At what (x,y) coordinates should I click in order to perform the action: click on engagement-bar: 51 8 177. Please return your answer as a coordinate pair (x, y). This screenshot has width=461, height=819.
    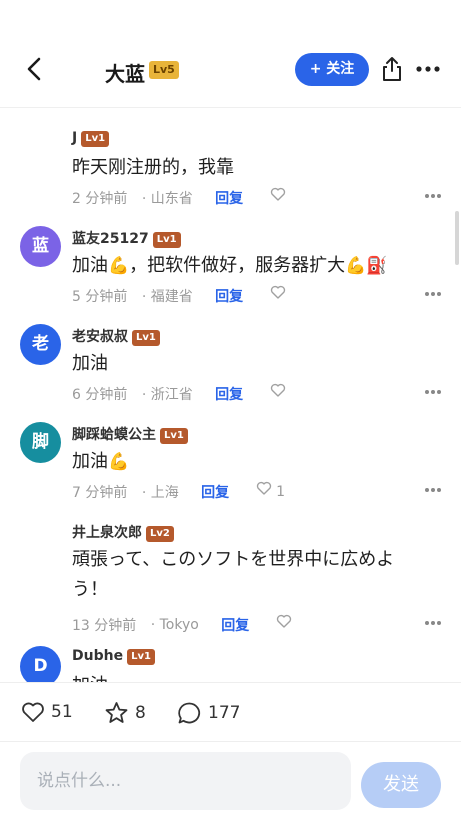
    Looking at the image, I should click on (230, 712).